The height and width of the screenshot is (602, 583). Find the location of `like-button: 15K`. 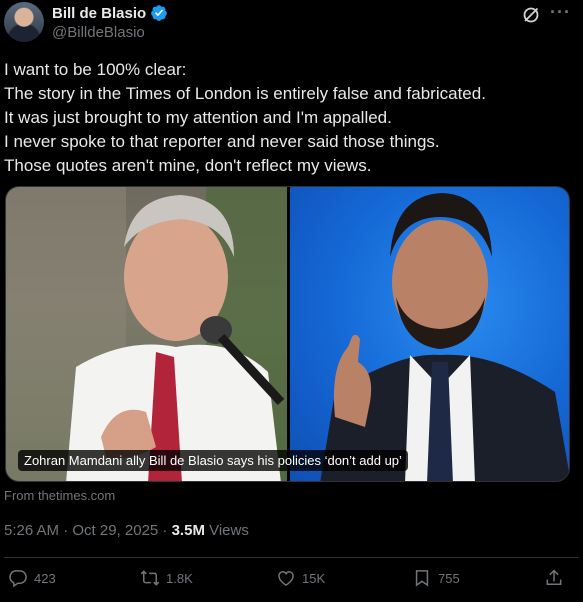

like-button: 15K is located at coordinates (300, 578).